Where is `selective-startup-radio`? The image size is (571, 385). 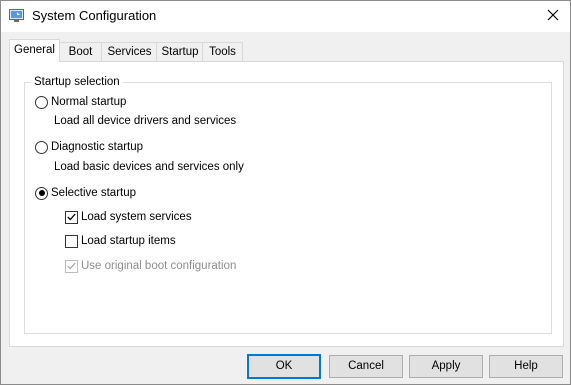
selective-startup-radio is located at coordinates (41, 193).